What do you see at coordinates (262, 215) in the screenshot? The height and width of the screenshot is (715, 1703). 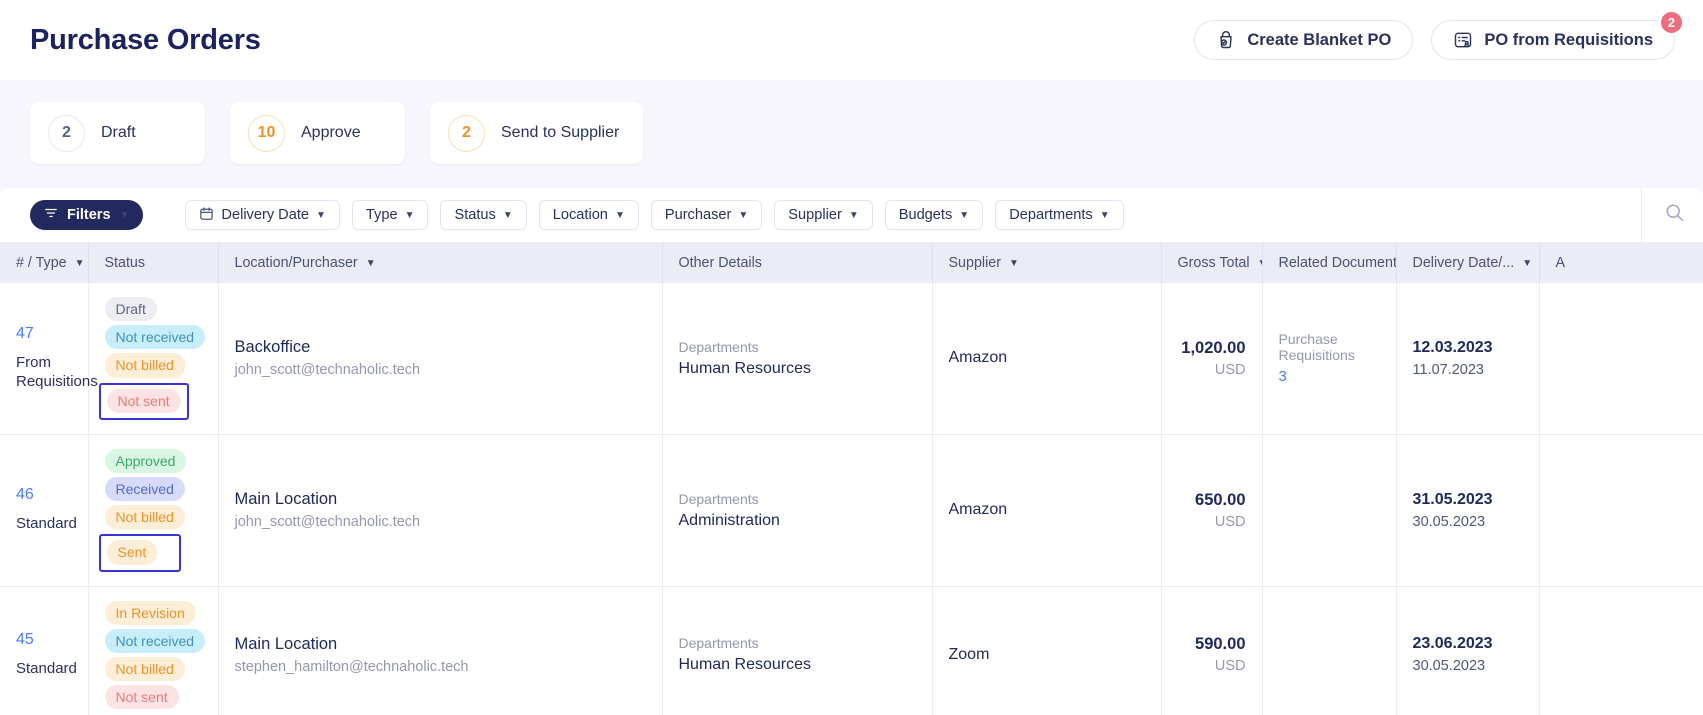 I see `filter-chip-delivery-date: Delivery Date ▼` at bounding box center [262, 215].